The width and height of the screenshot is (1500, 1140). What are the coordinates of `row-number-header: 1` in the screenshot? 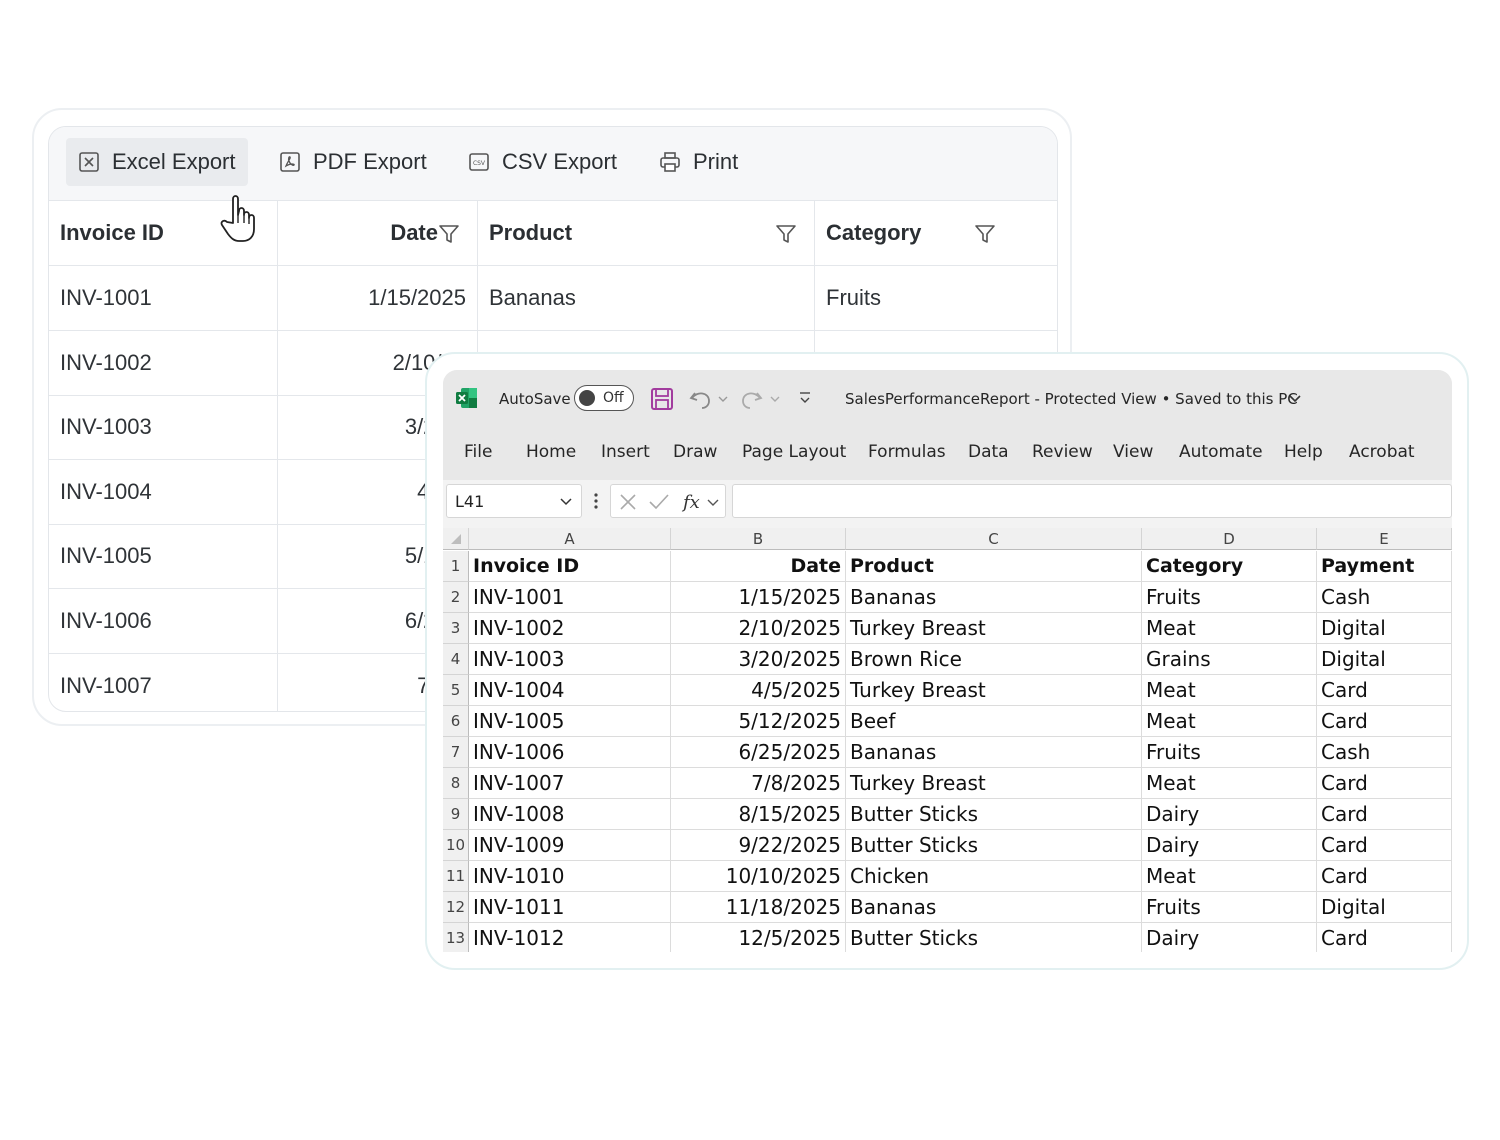 It's located at (456, 566).